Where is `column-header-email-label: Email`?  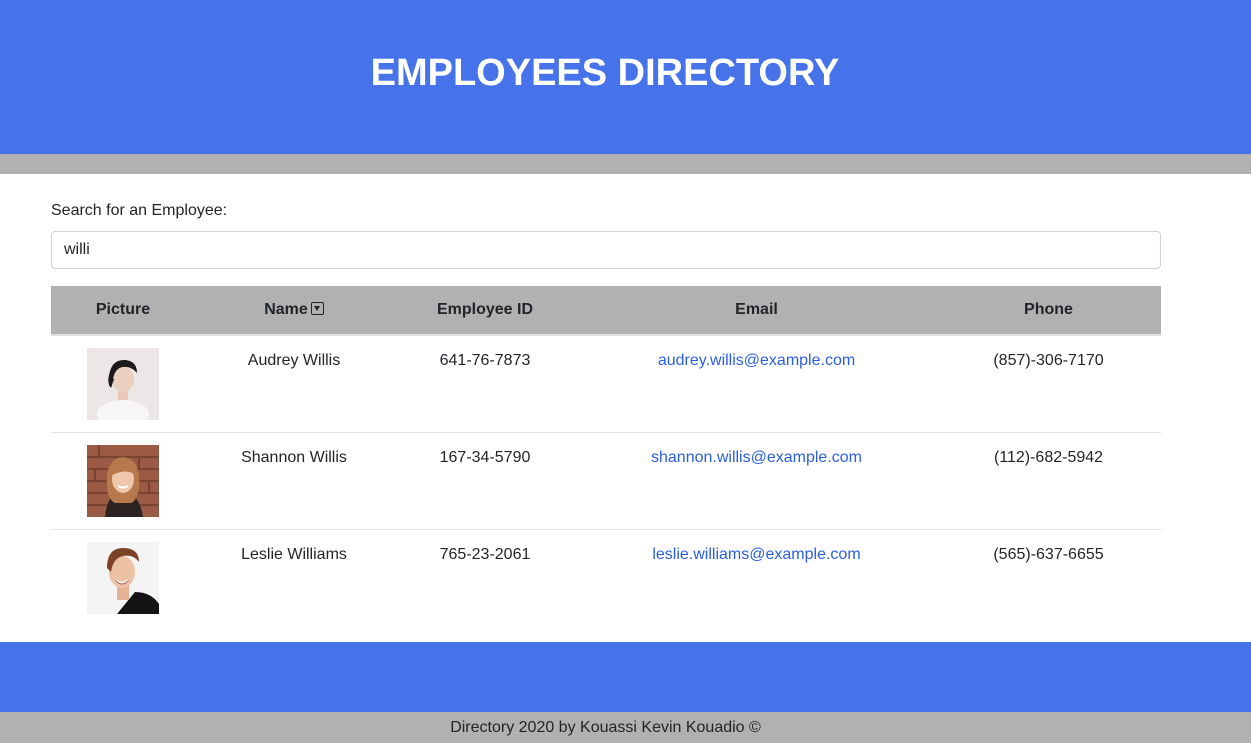
column-header-email-label: Email is located at coordinates (756, 309).